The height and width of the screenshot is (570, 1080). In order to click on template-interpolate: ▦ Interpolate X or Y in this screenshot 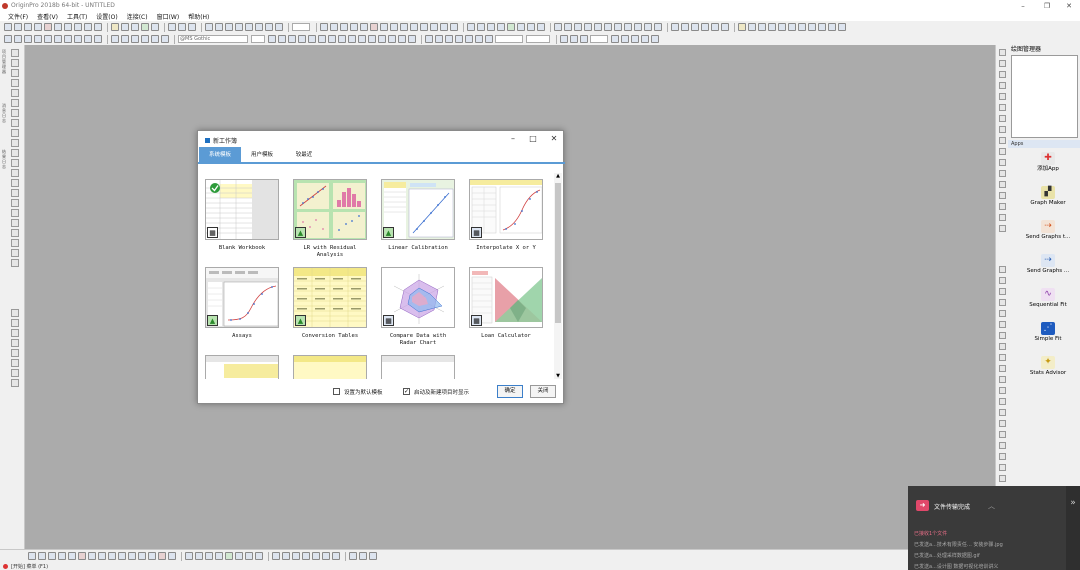, I will do `click(509, 215)`.